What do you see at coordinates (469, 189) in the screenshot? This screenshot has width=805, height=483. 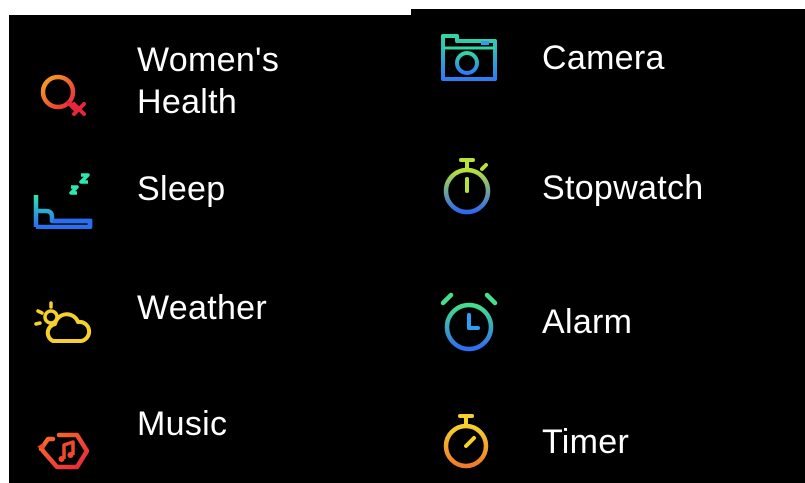 I see `stopwatch-icon` at bounding box center [469, 189].